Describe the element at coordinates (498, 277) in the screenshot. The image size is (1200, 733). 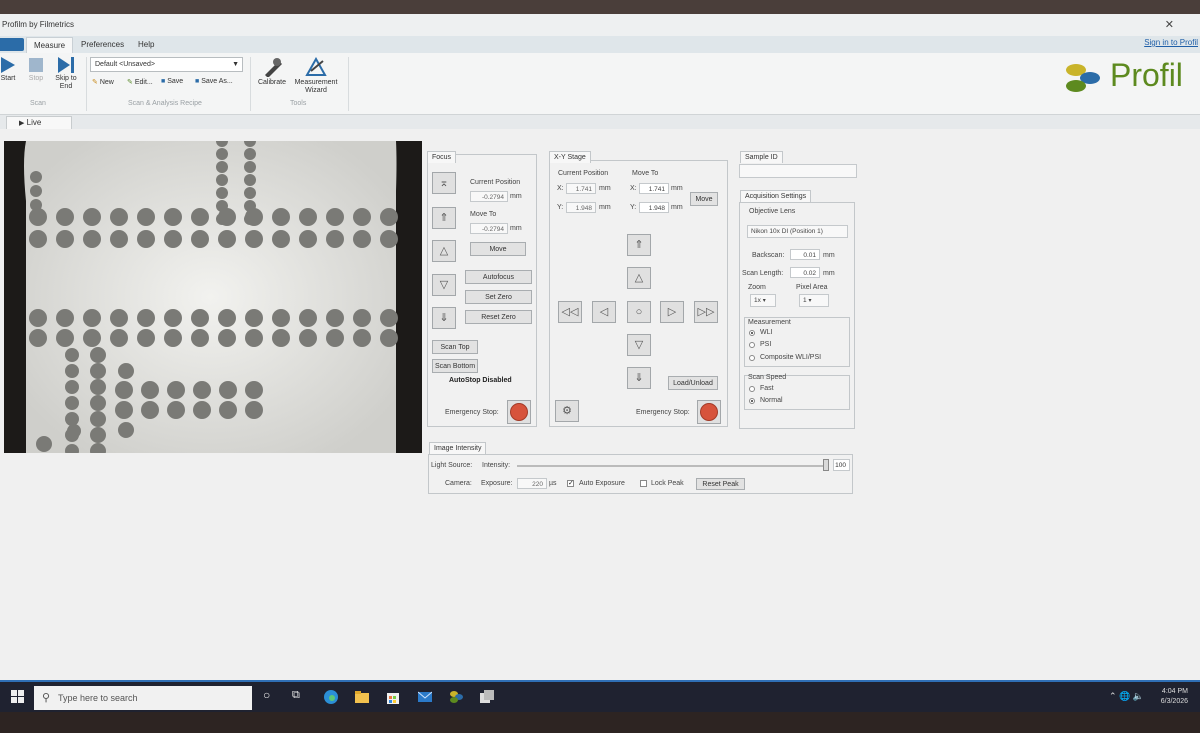
I see `autofocus-button: Autofocus` at that location.